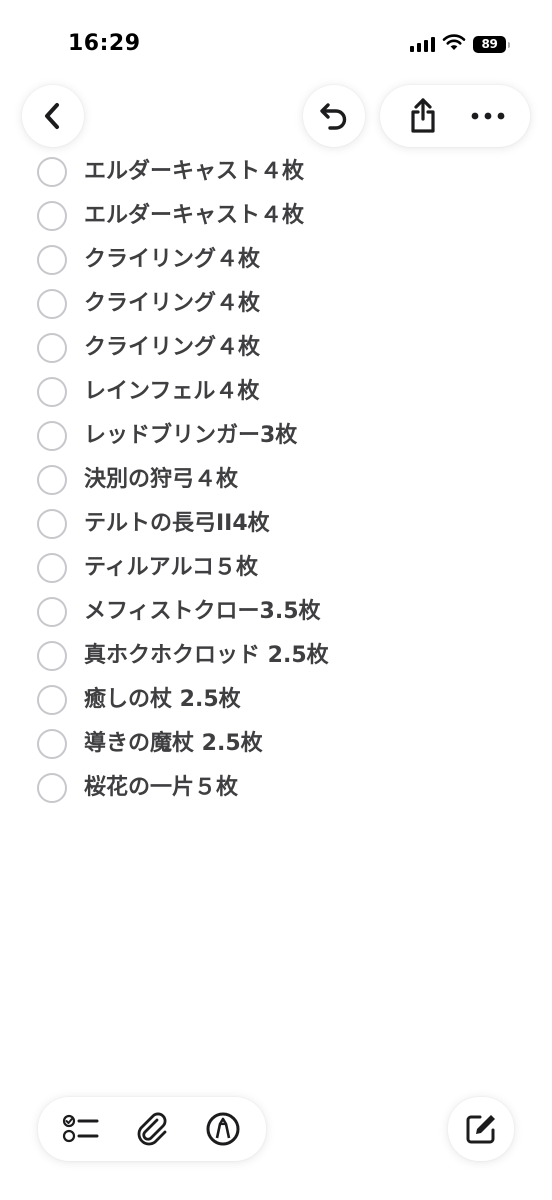  Describe the element at coordinates (81, 1129) in the screenshot. I see `checklist-icon` at that location.